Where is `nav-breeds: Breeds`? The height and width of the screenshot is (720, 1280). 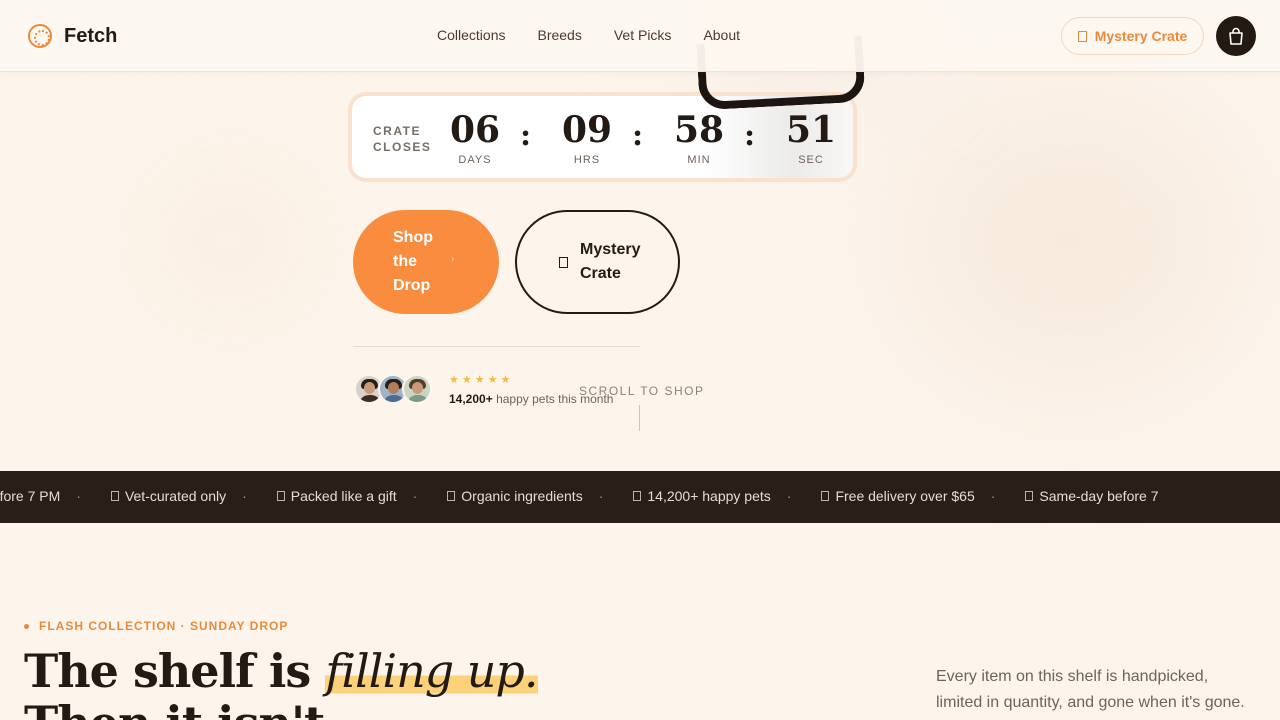
nav-breeds: Breeds is located at coordinates (559, 35).